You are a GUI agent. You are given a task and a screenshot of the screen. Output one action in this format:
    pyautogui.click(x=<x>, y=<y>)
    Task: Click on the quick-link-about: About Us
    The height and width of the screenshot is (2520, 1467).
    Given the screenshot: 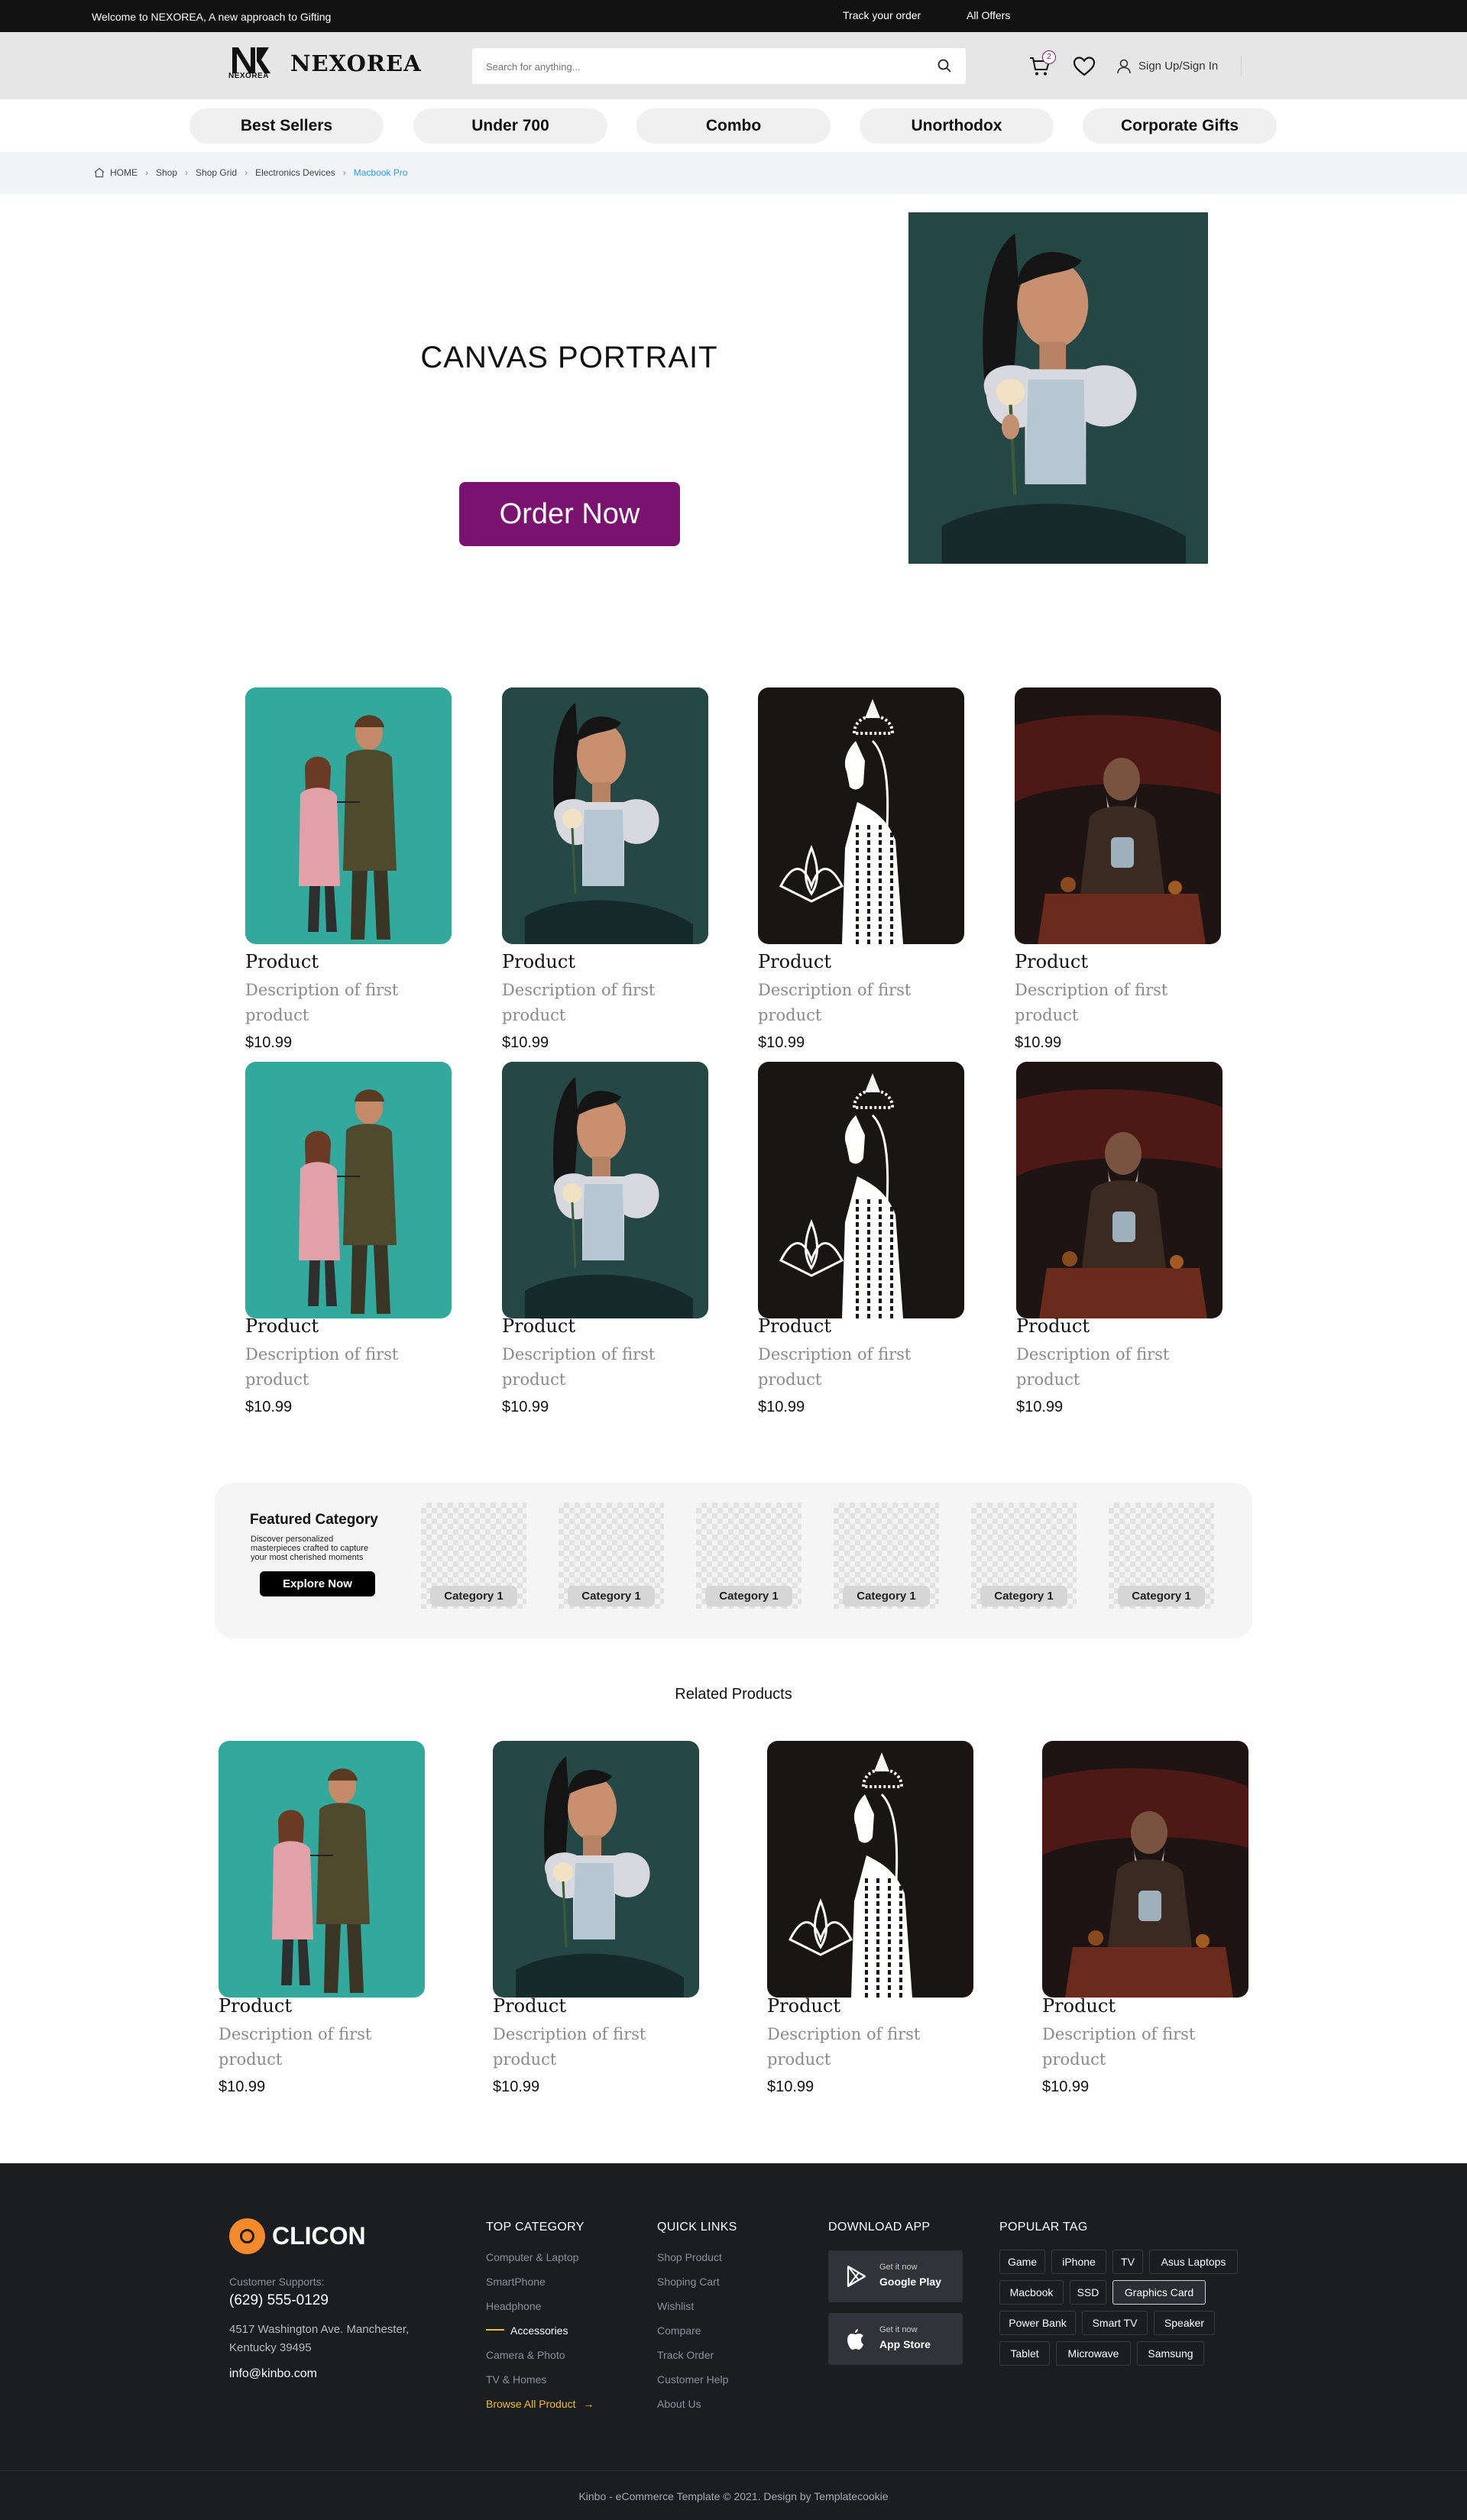 What is the action you would take?
    pyautogui.click(x=679, y=2404)
    